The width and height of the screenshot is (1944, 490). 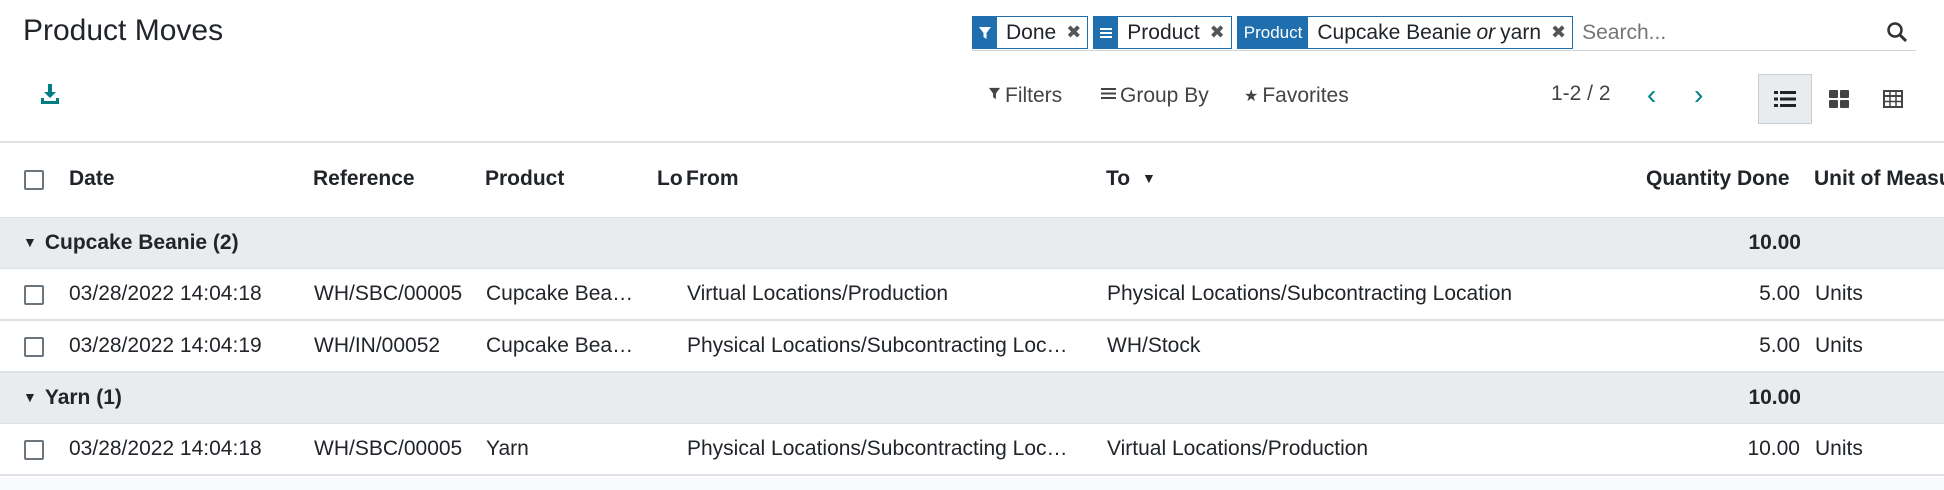 What do you see at coordinates (972, 484) in the screenshot?
I see `table-bottom-strip` at bounding box center [972, 484].